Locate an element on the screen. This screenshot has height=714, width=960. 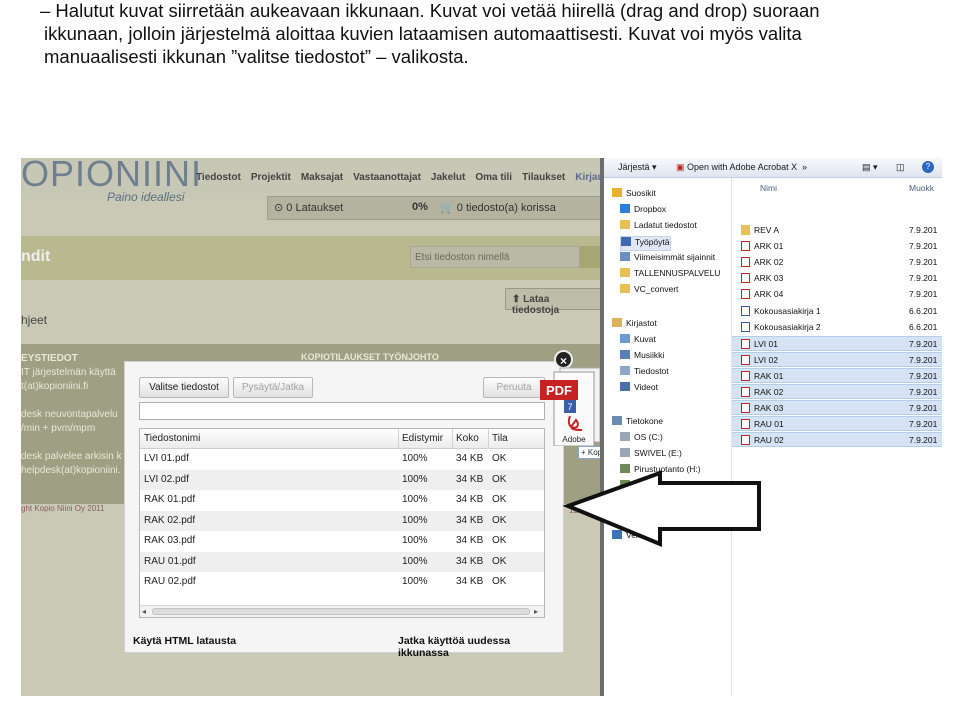
nav-item: Tiedostot is located at coordinates (644, 373).